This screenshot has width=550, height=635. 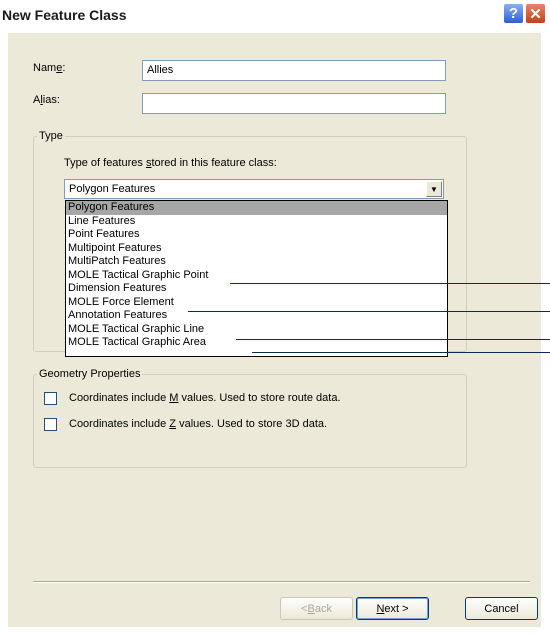 I want to click on feature-type-dropdown: Polygon Features ▼, so click(x=254, y=189).